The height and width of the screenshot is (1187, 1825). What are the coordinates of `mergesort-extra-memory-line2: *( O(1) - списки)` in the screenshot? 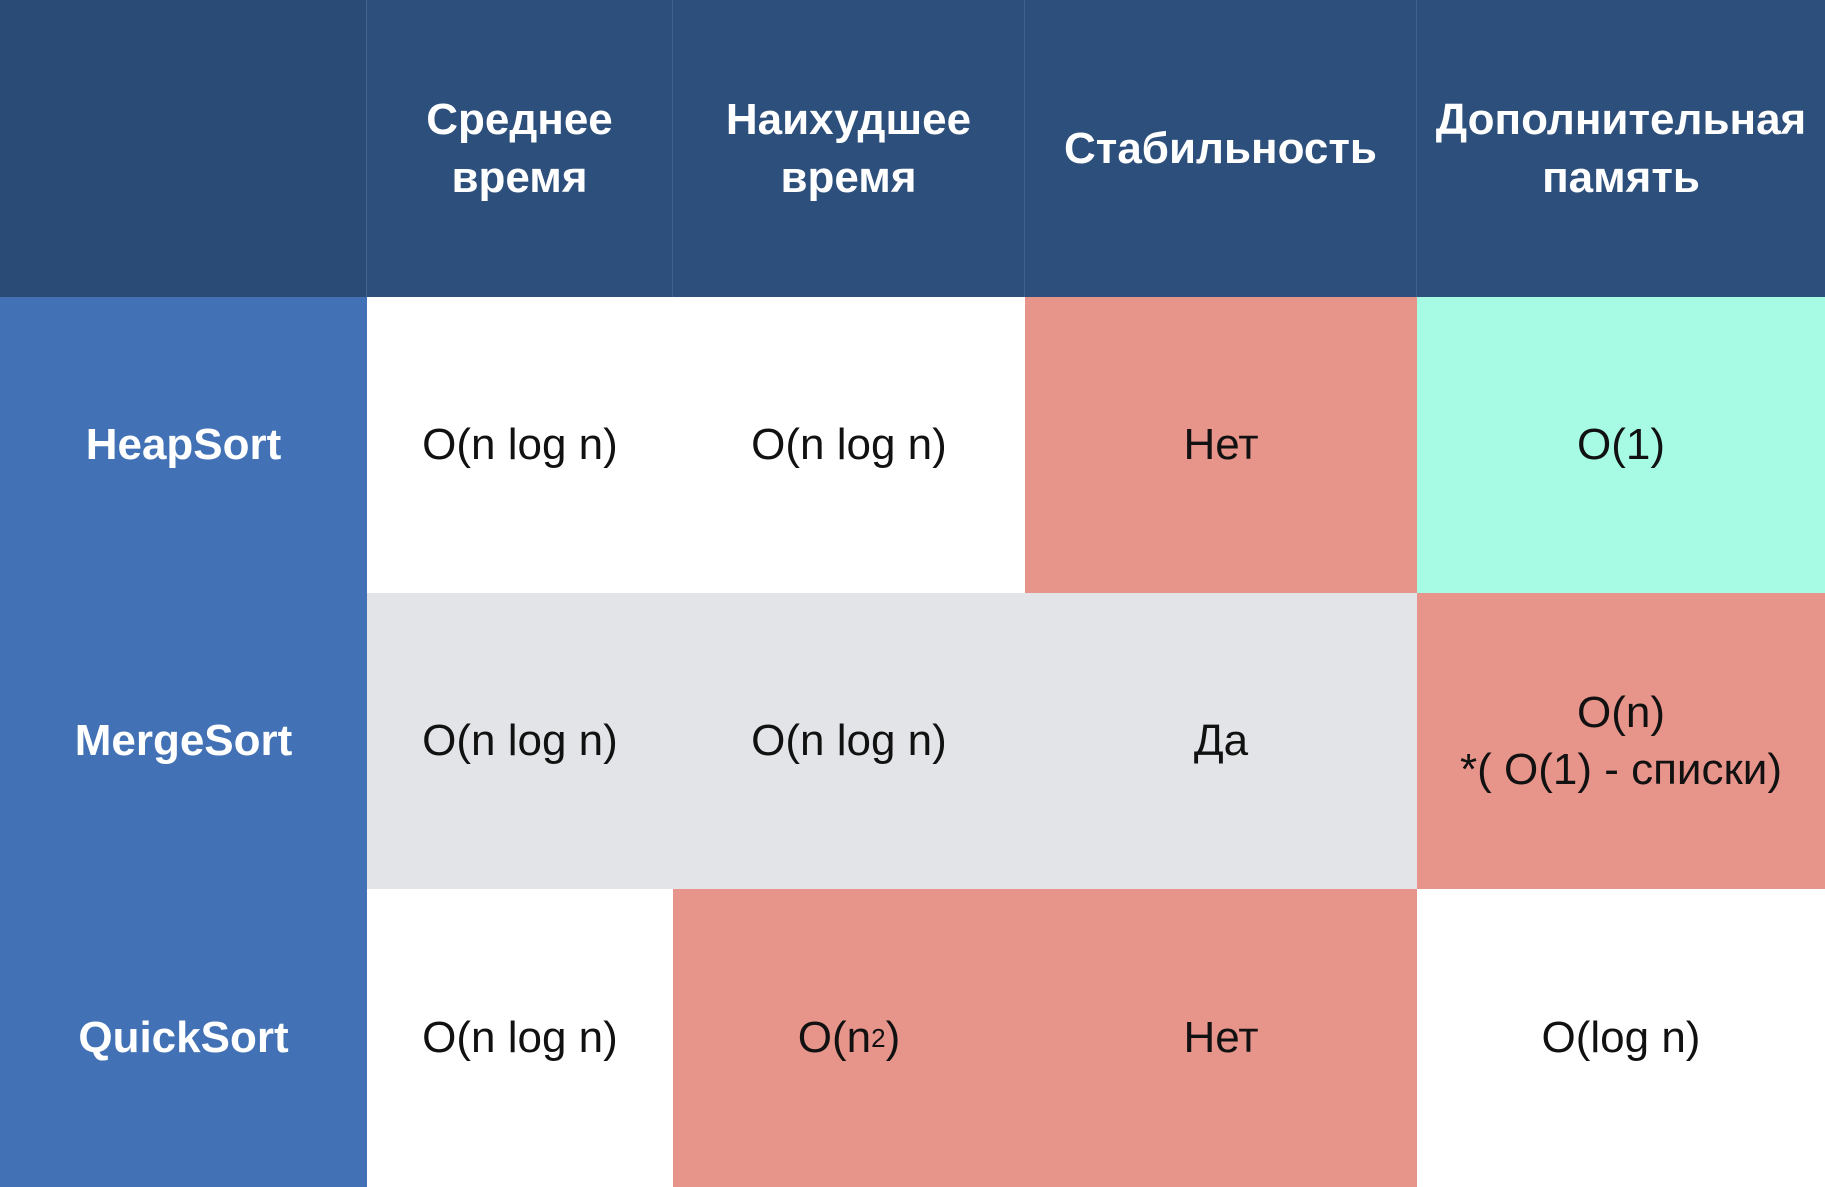 It's located at (1621, 769).